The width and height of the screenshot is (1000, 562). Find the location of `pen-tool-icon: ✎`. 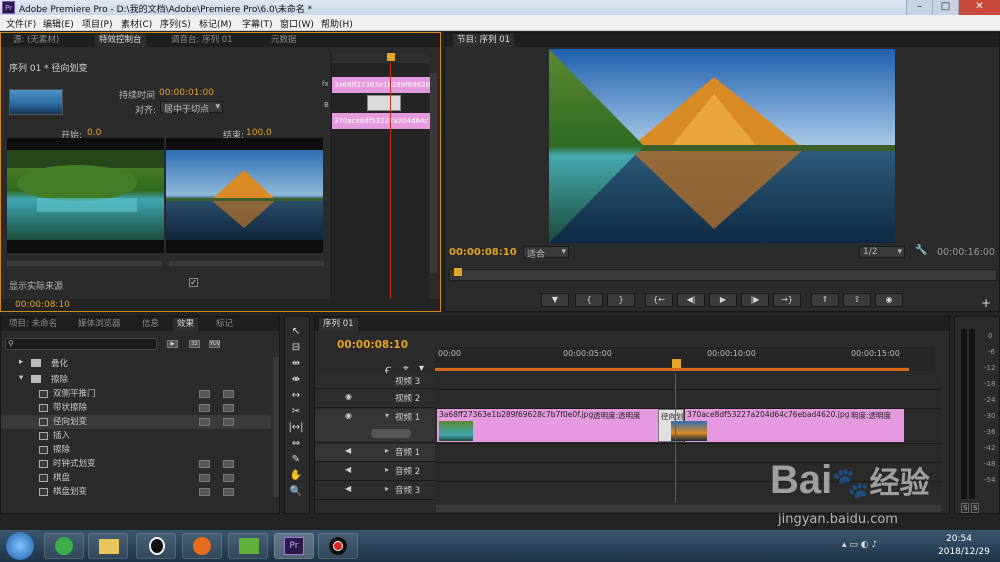

pen-tool-icon: ✎ is located at coordinates (296, 460).